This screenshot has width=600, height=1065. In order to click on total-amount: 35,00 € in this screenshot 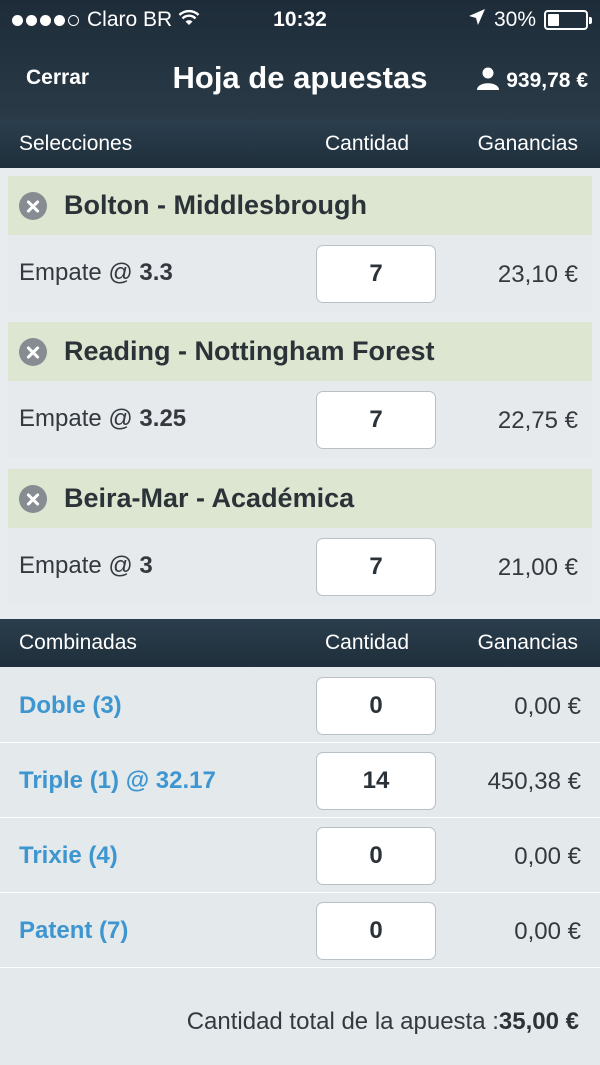, I will do `click(538, 1021)`.